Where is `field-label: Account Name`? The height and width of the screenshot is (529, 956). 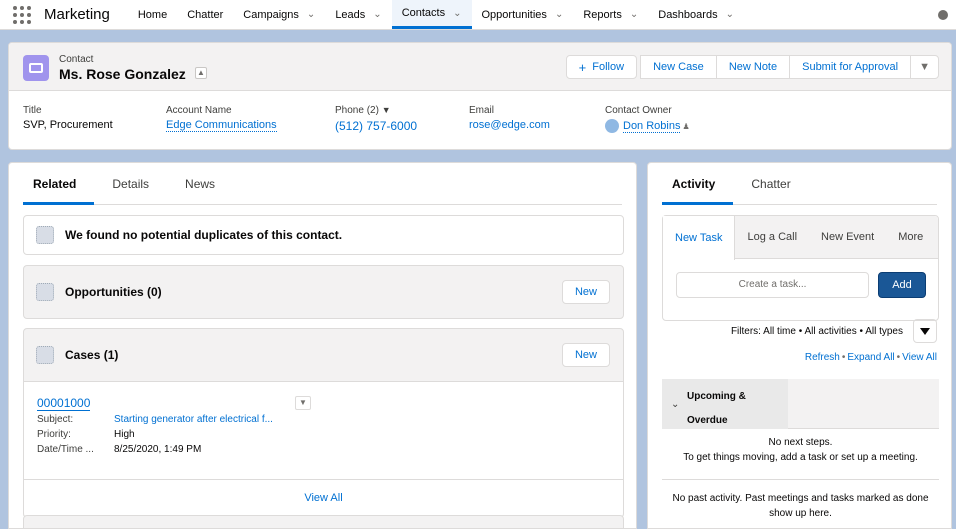
field-label: Account Name is located at coordinates (199, 110).